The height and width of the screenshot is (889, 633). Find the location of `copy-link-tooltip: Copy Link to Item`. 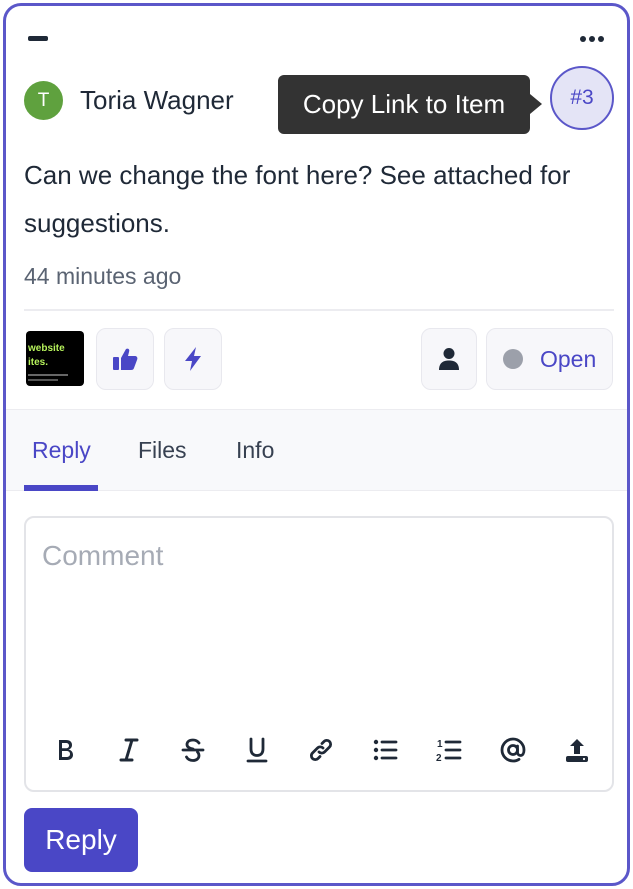

copy-link-tooltip: Copy Link to Item is located at coordinates (410, 104).